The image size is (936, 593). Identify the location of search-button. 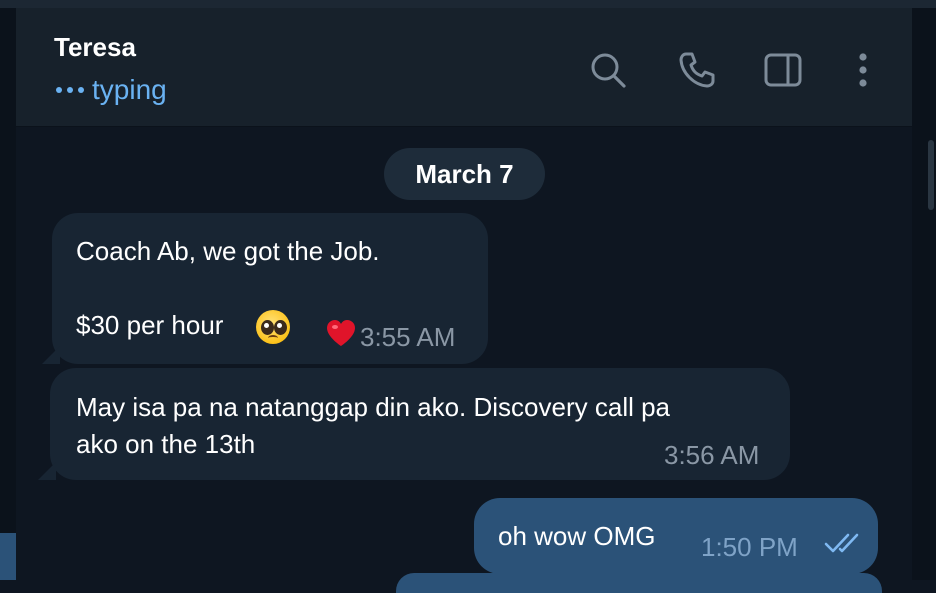
(608, 70).